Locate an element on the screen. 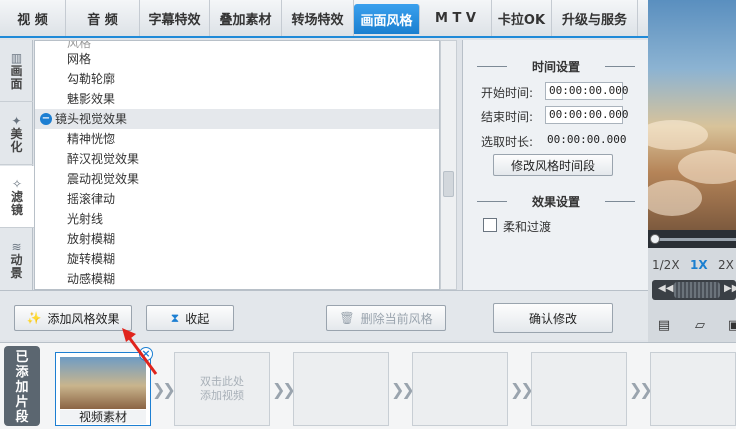  start-time-field: 00:00:00.000 is located at coordinates (586, 91).